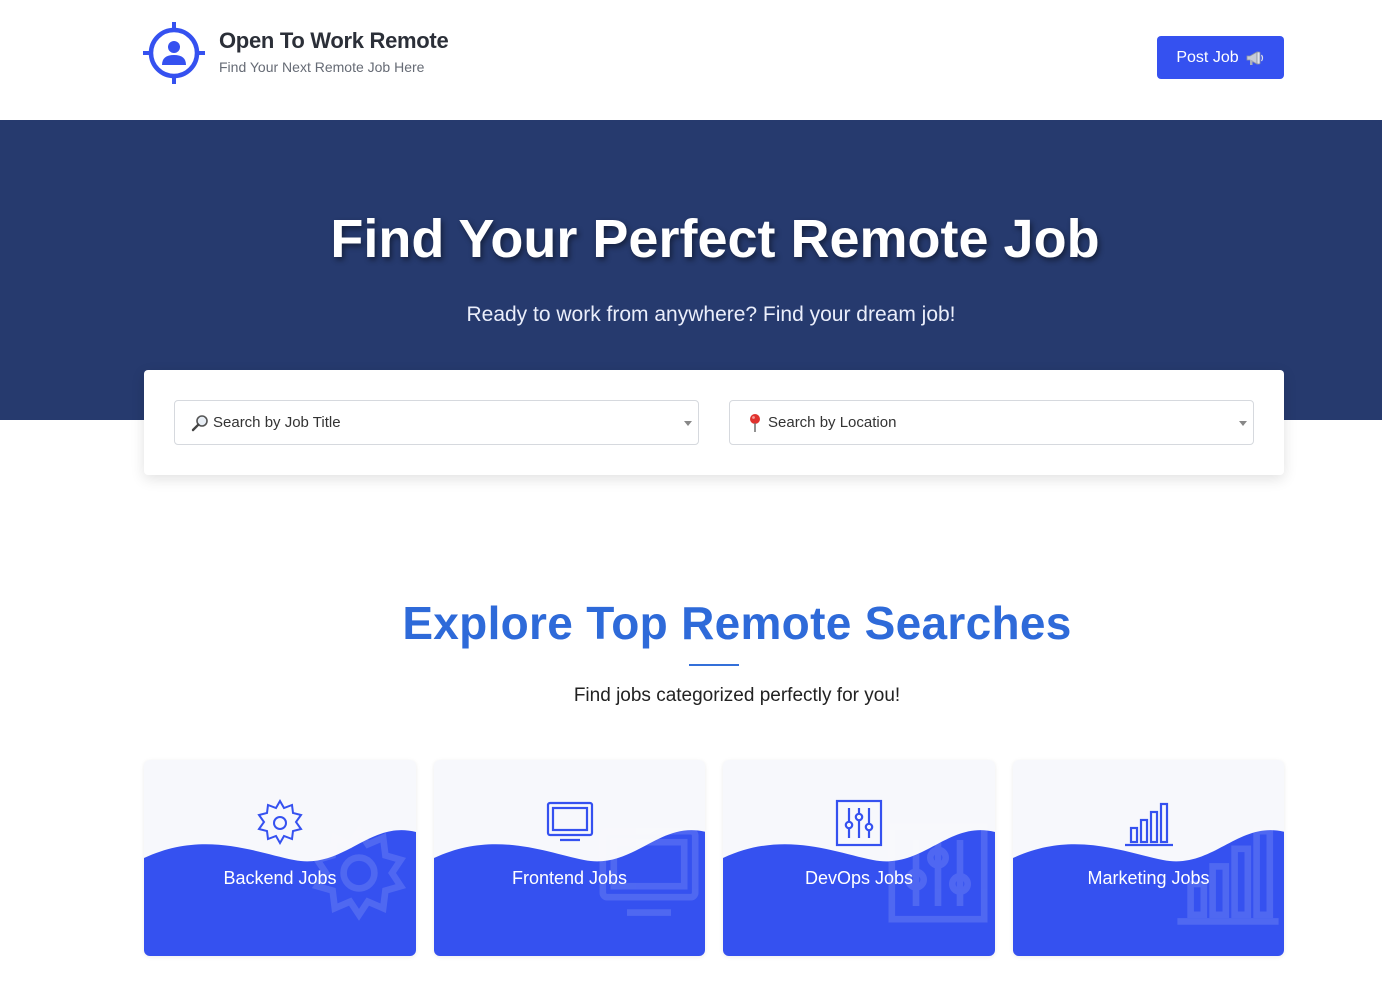 This screenshot has height=987, width=1382. I want to click on monitor-icon, so click(570, 821).